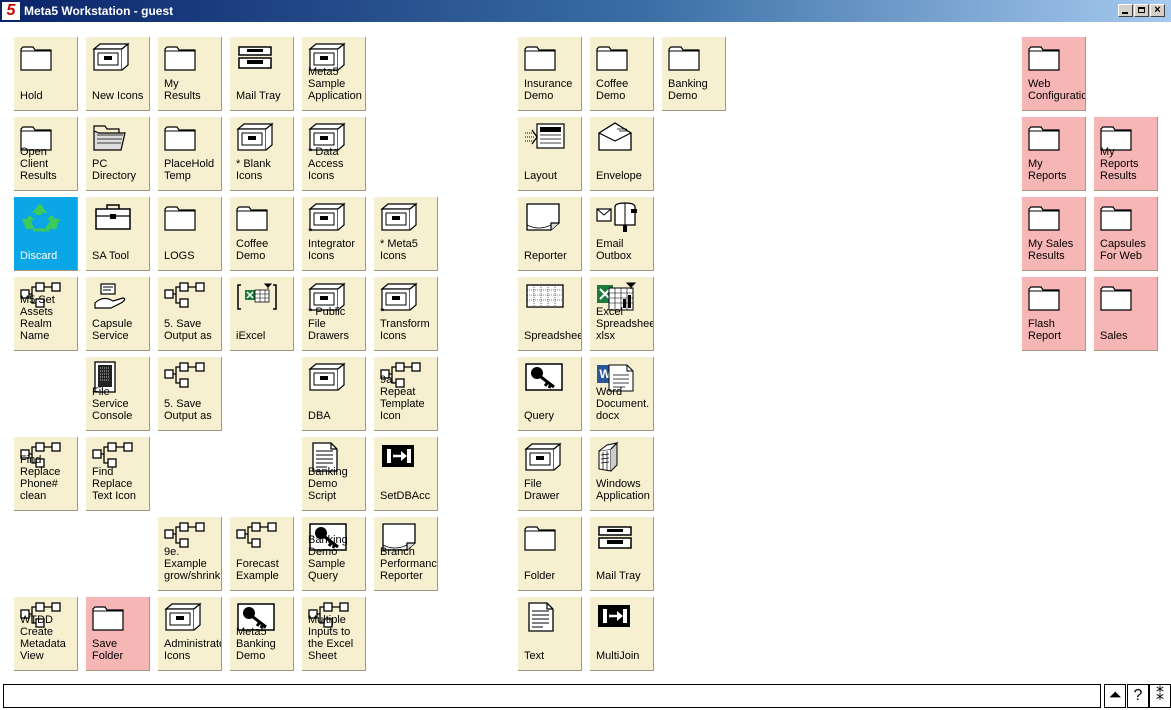 The height and width of the screenshot is (710, 1171). I want to click on desktop-icon-save-output-1: 5. Save Output as, so click(190, 314).